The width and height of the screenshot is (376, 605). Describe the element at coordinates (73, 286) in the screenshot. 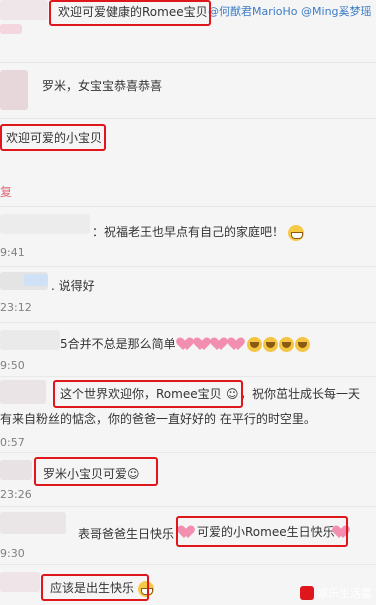

I see `comment-text: . 说得好` at that location.